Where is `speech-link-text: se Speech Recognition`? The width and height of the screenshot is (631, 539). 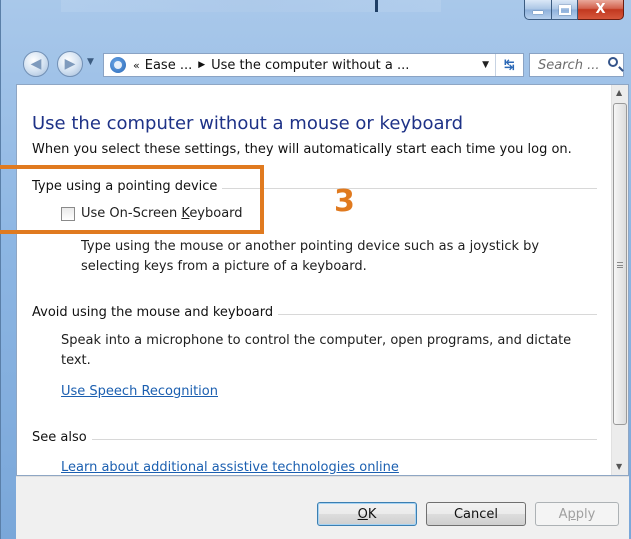
speech-link-text: se Speech Recognition is located at coordinates (144, 391).